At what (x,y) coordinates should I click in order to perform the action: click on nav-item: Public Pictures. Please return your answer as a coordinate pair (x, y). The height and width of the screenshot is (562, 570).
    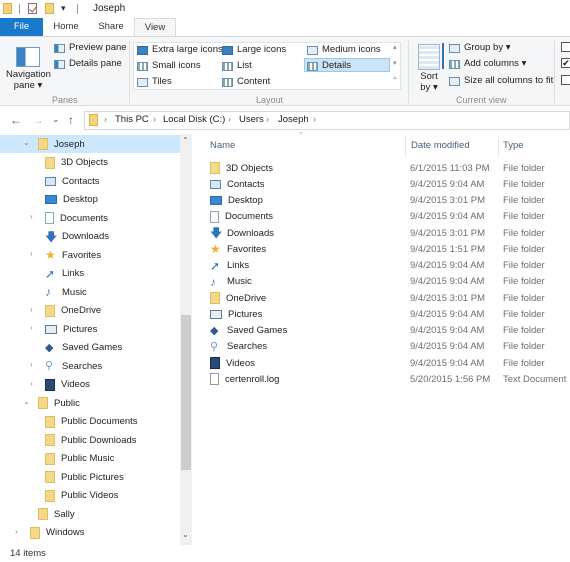
    Looking at the image, I should click on (84, 477).